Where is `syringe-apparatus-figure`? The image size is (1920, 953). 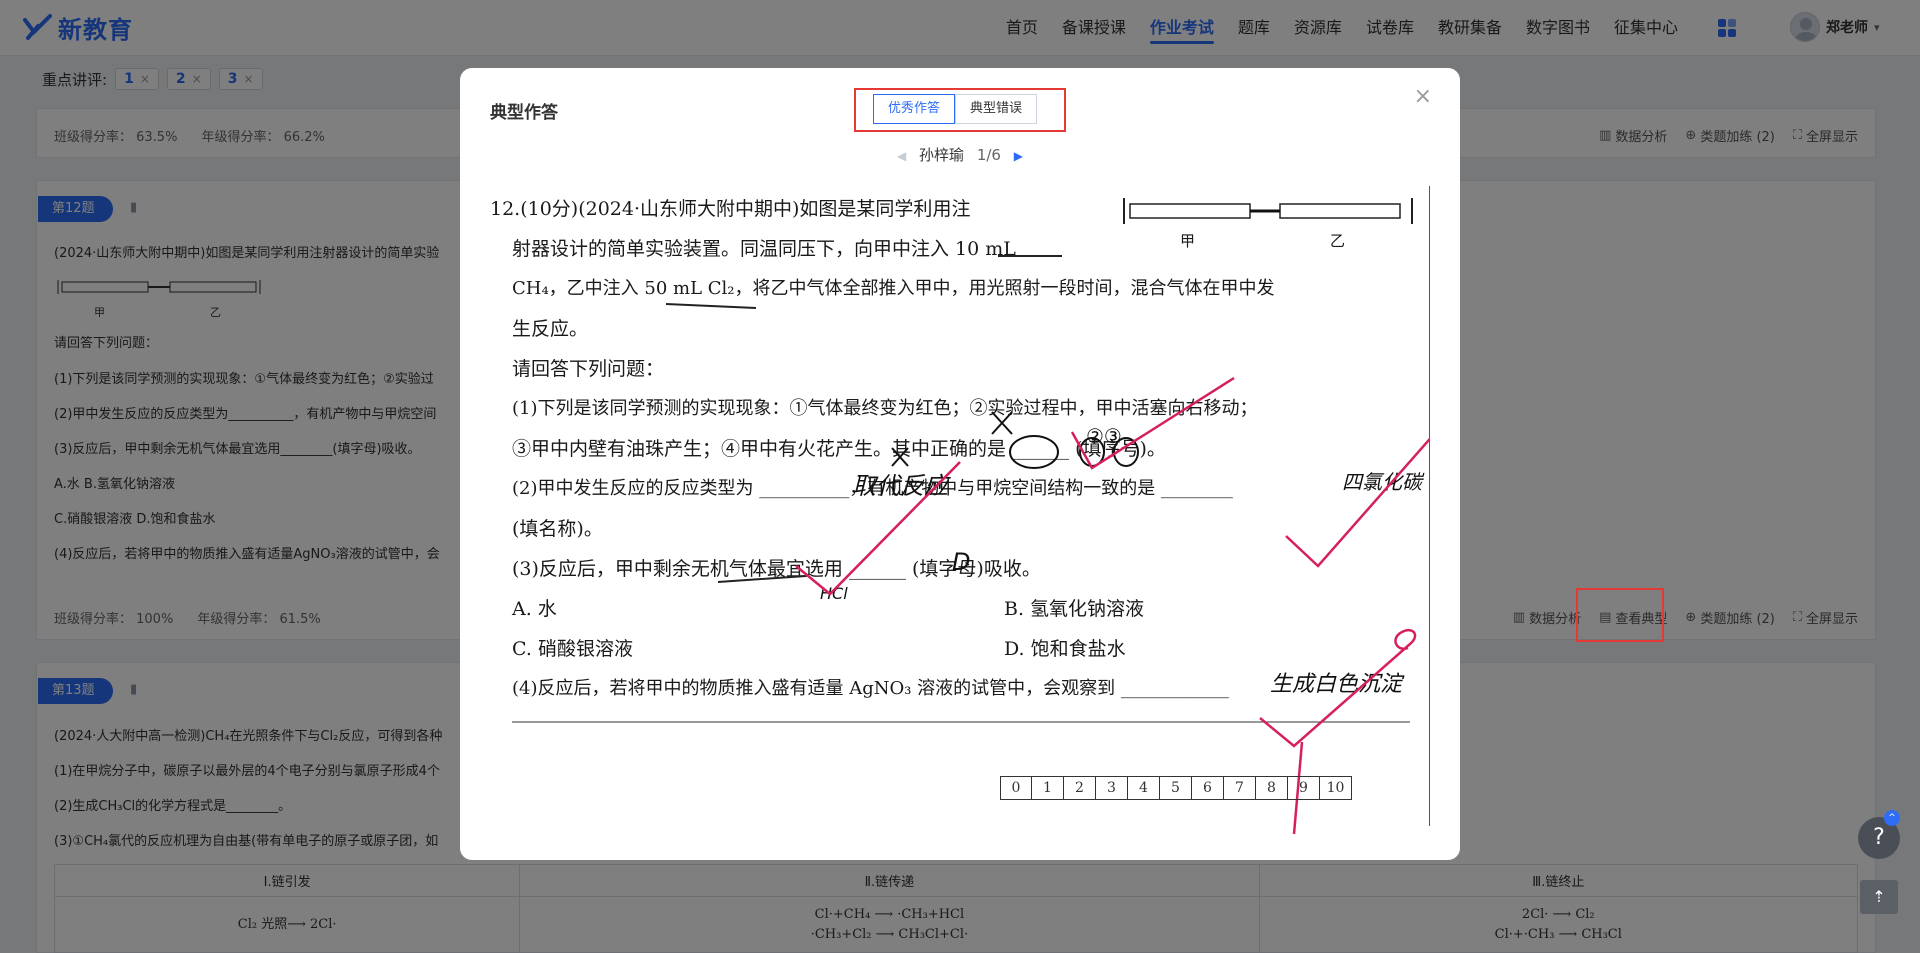
syringe-apparatus-figure is located at coordinates (1268, 211).